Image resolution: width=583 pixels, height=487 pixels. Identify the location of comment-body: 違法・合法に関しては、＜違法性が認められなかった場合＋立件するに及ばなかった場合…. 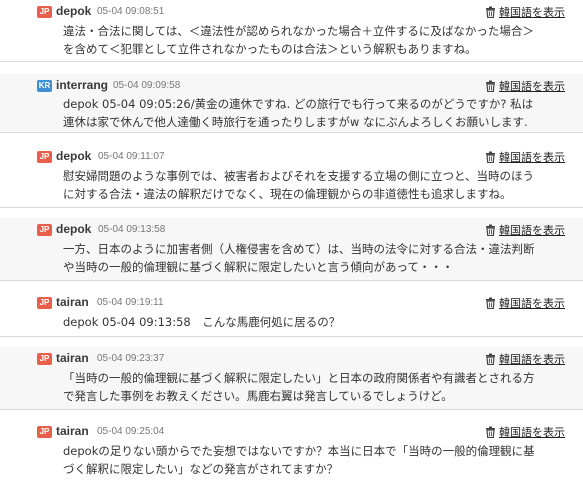
(298, 40).